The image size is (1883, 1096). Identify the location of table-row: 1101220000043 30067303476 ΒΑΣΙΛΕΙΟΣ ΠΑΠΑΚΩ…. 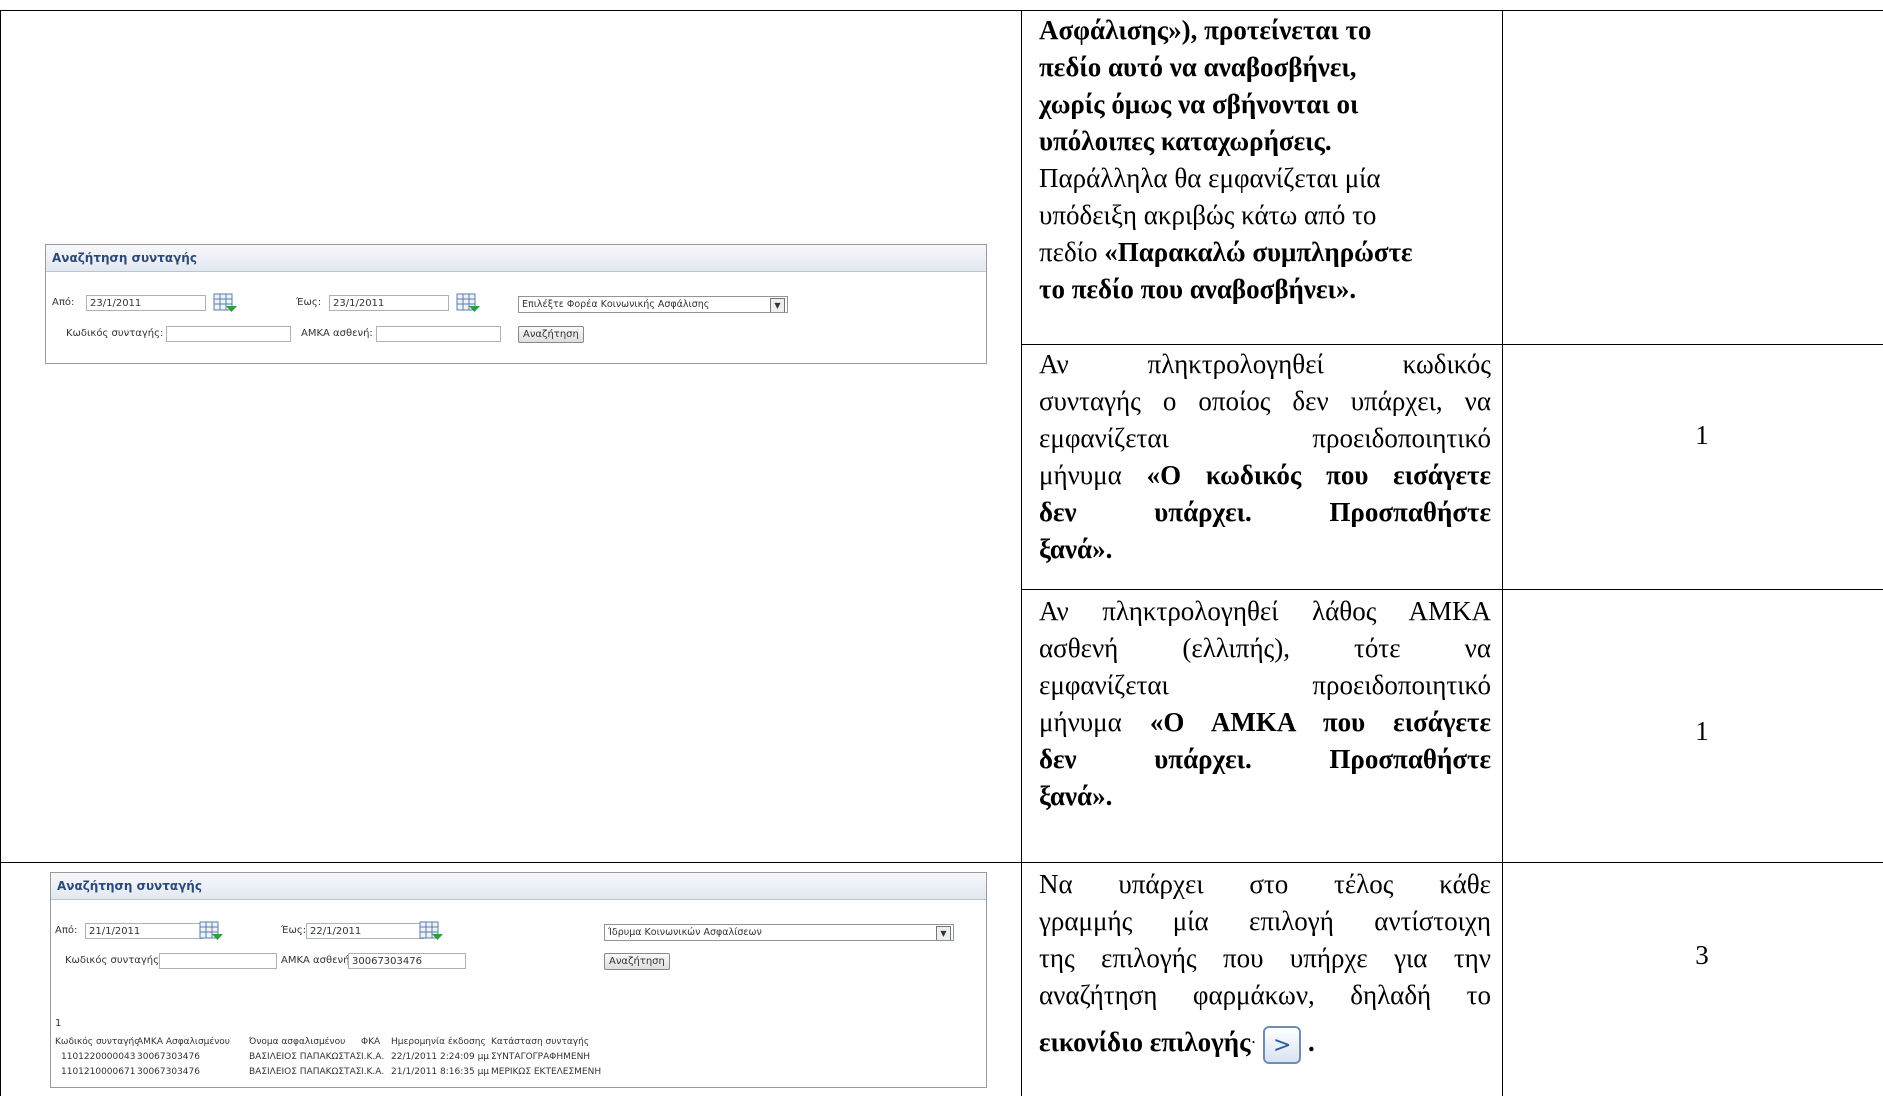
(325, 1057).